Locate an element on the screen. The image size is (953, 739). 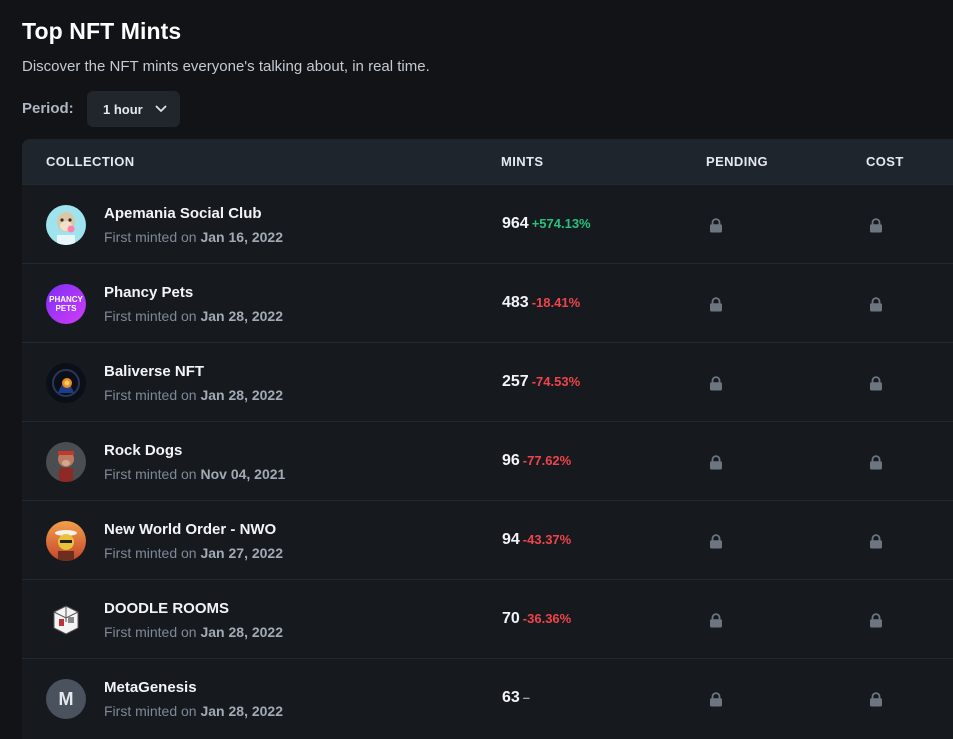
dog-avatar-icon is located at coordinates (66, 462).